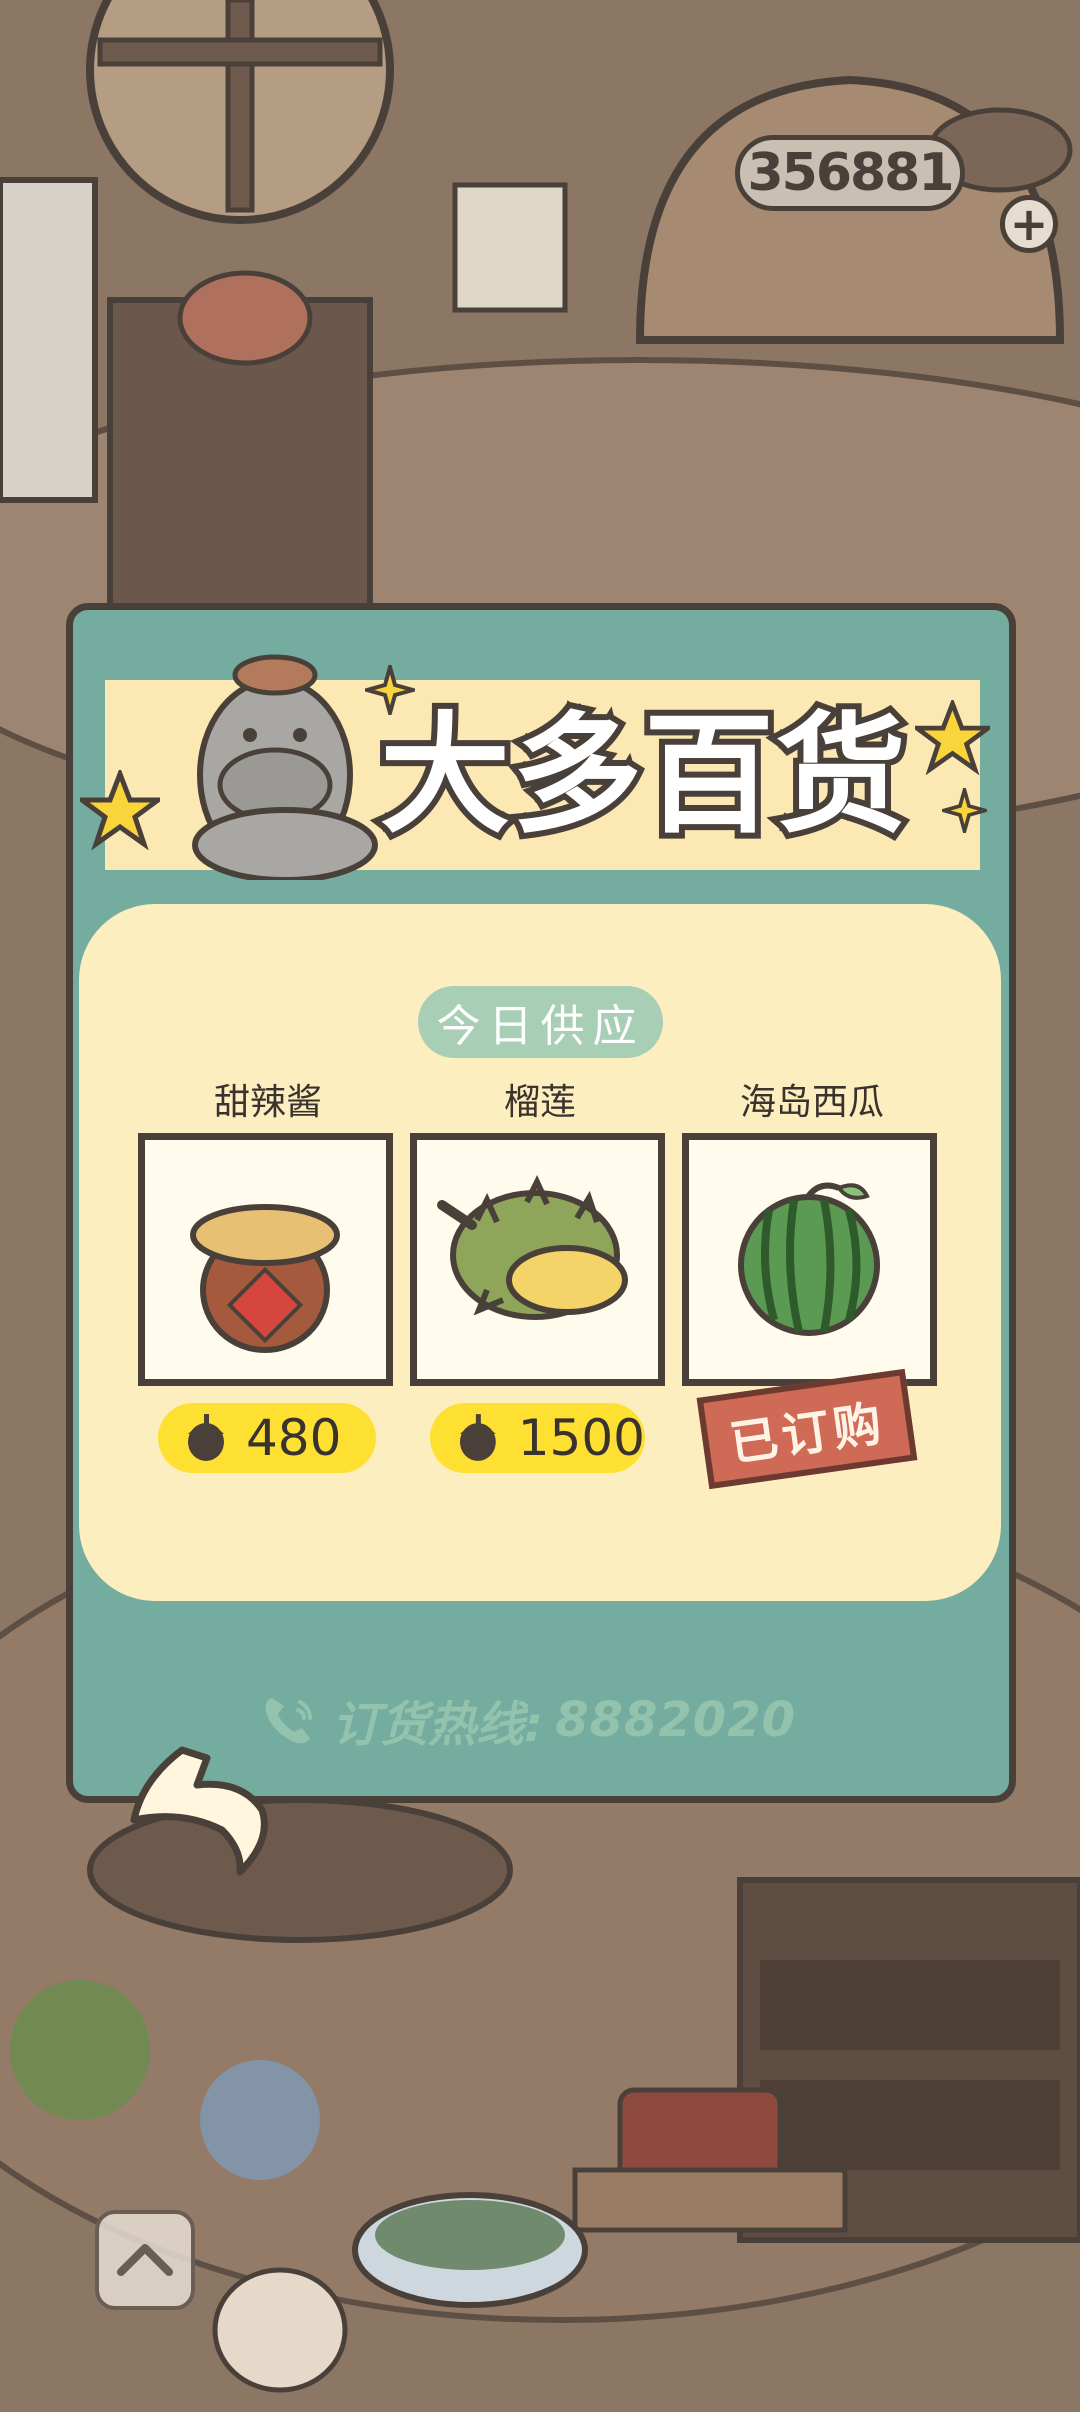  What do you see at coordinates (581, 1438) in the screenshot?
I see `price-value: 1500` at bounding box center [581, 1438].